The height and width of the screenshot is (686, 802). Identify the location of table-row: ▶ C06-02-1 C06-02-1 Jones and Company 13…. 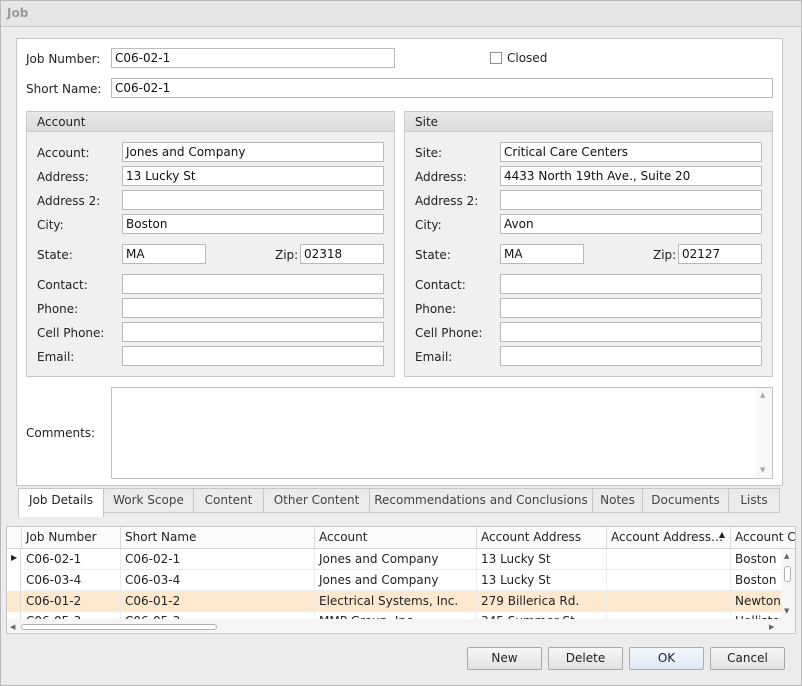
(401, 559).